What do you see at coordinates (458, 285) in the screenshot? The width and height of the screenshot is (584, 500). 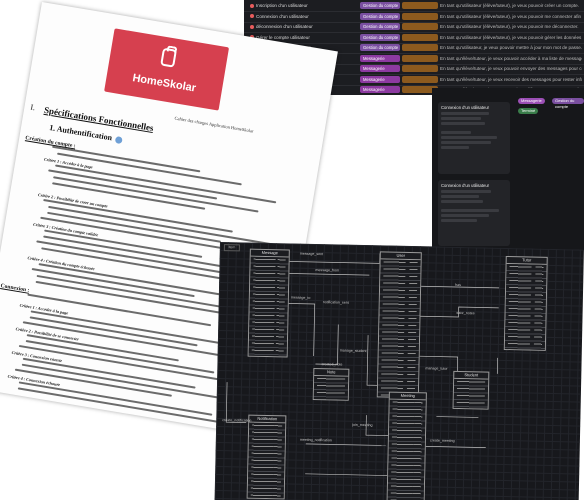 I see `relation-label: has` at bounding box center [458, 285].